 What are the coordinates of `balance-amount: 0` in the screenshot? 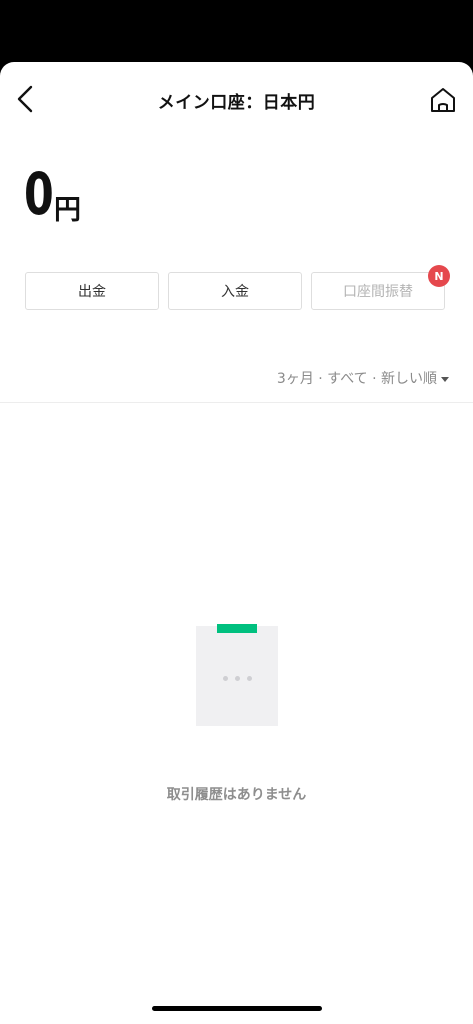 It's located at (39, 194).